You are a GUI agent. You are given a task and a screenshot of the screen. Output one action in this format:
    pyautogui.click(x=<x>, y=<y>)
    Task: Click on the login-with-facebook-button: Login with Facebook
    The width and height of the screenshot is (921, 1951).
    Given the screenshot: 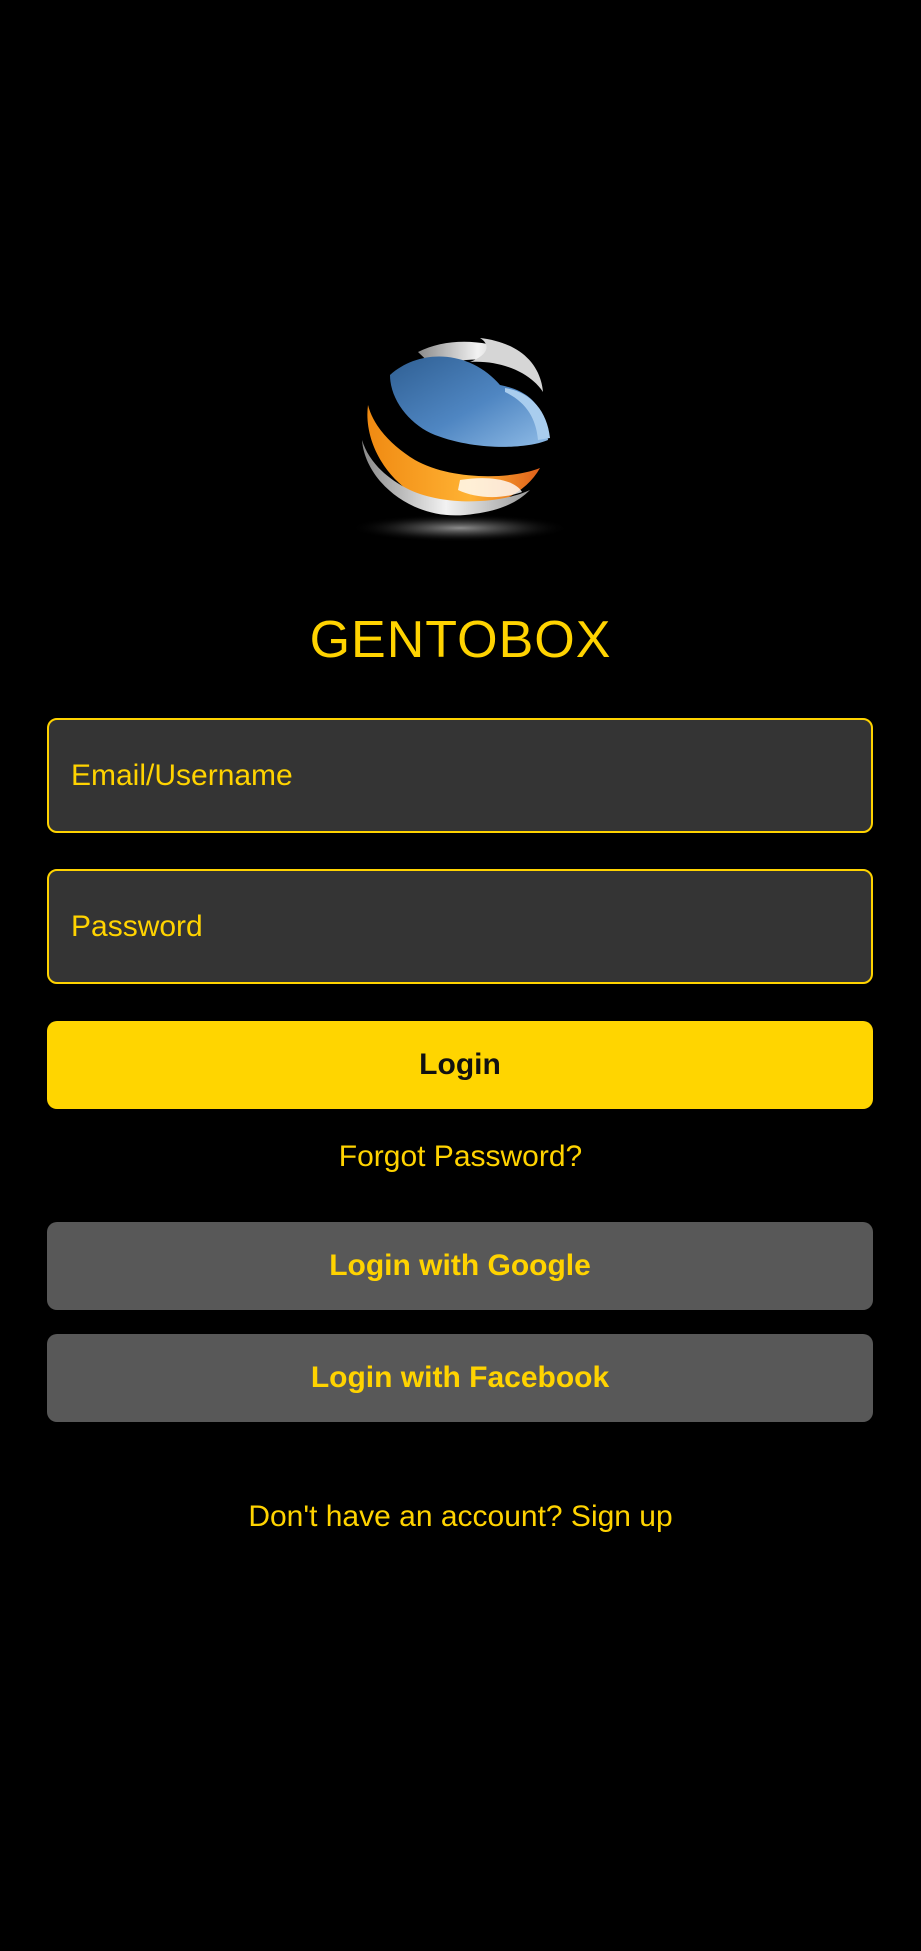 What is the action you would take?
    pyautogui.click(x=460, y=1378)
    